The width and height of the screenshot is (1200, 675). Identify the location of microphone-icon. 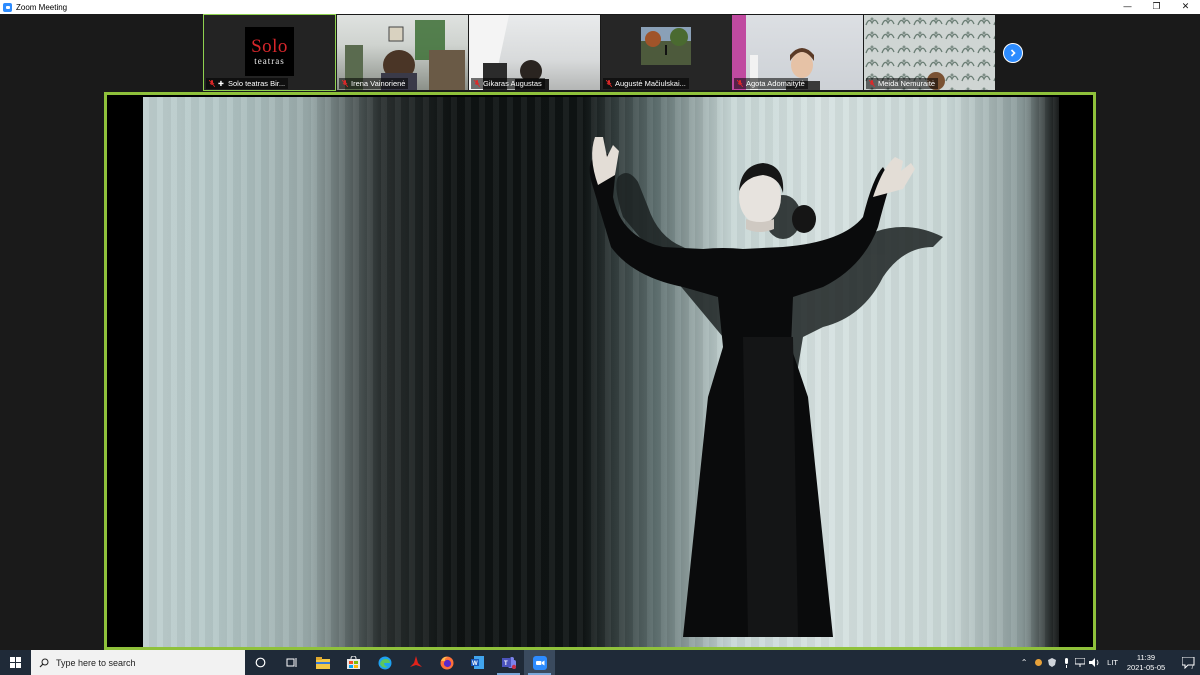
(1066, 662).